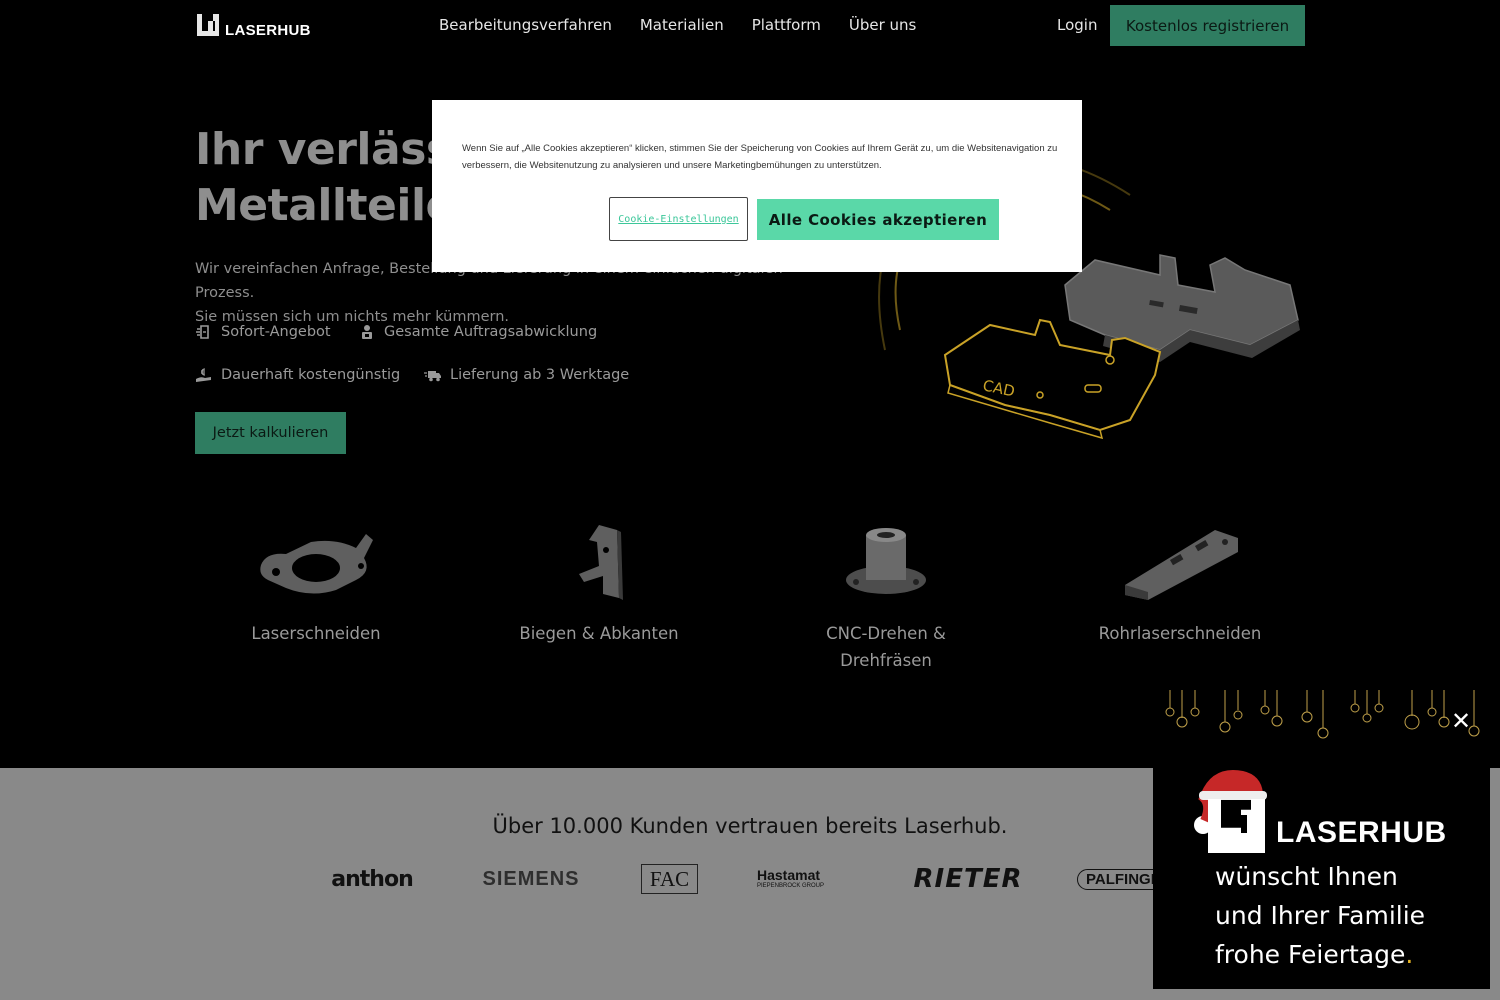 This screenshot has height=1000, width=1500. What do you see at coordinates (331, 178) in the screenshot?
I see `hero-title: Ihr verlässl Metallteile` at bounding box center [331, 178].